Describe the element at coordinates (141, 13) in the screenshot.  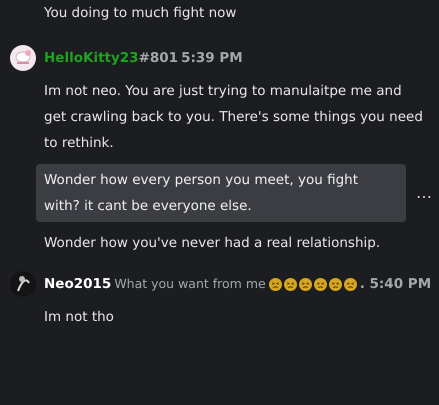
I see `message-text: You doing to much fight now` at that location.